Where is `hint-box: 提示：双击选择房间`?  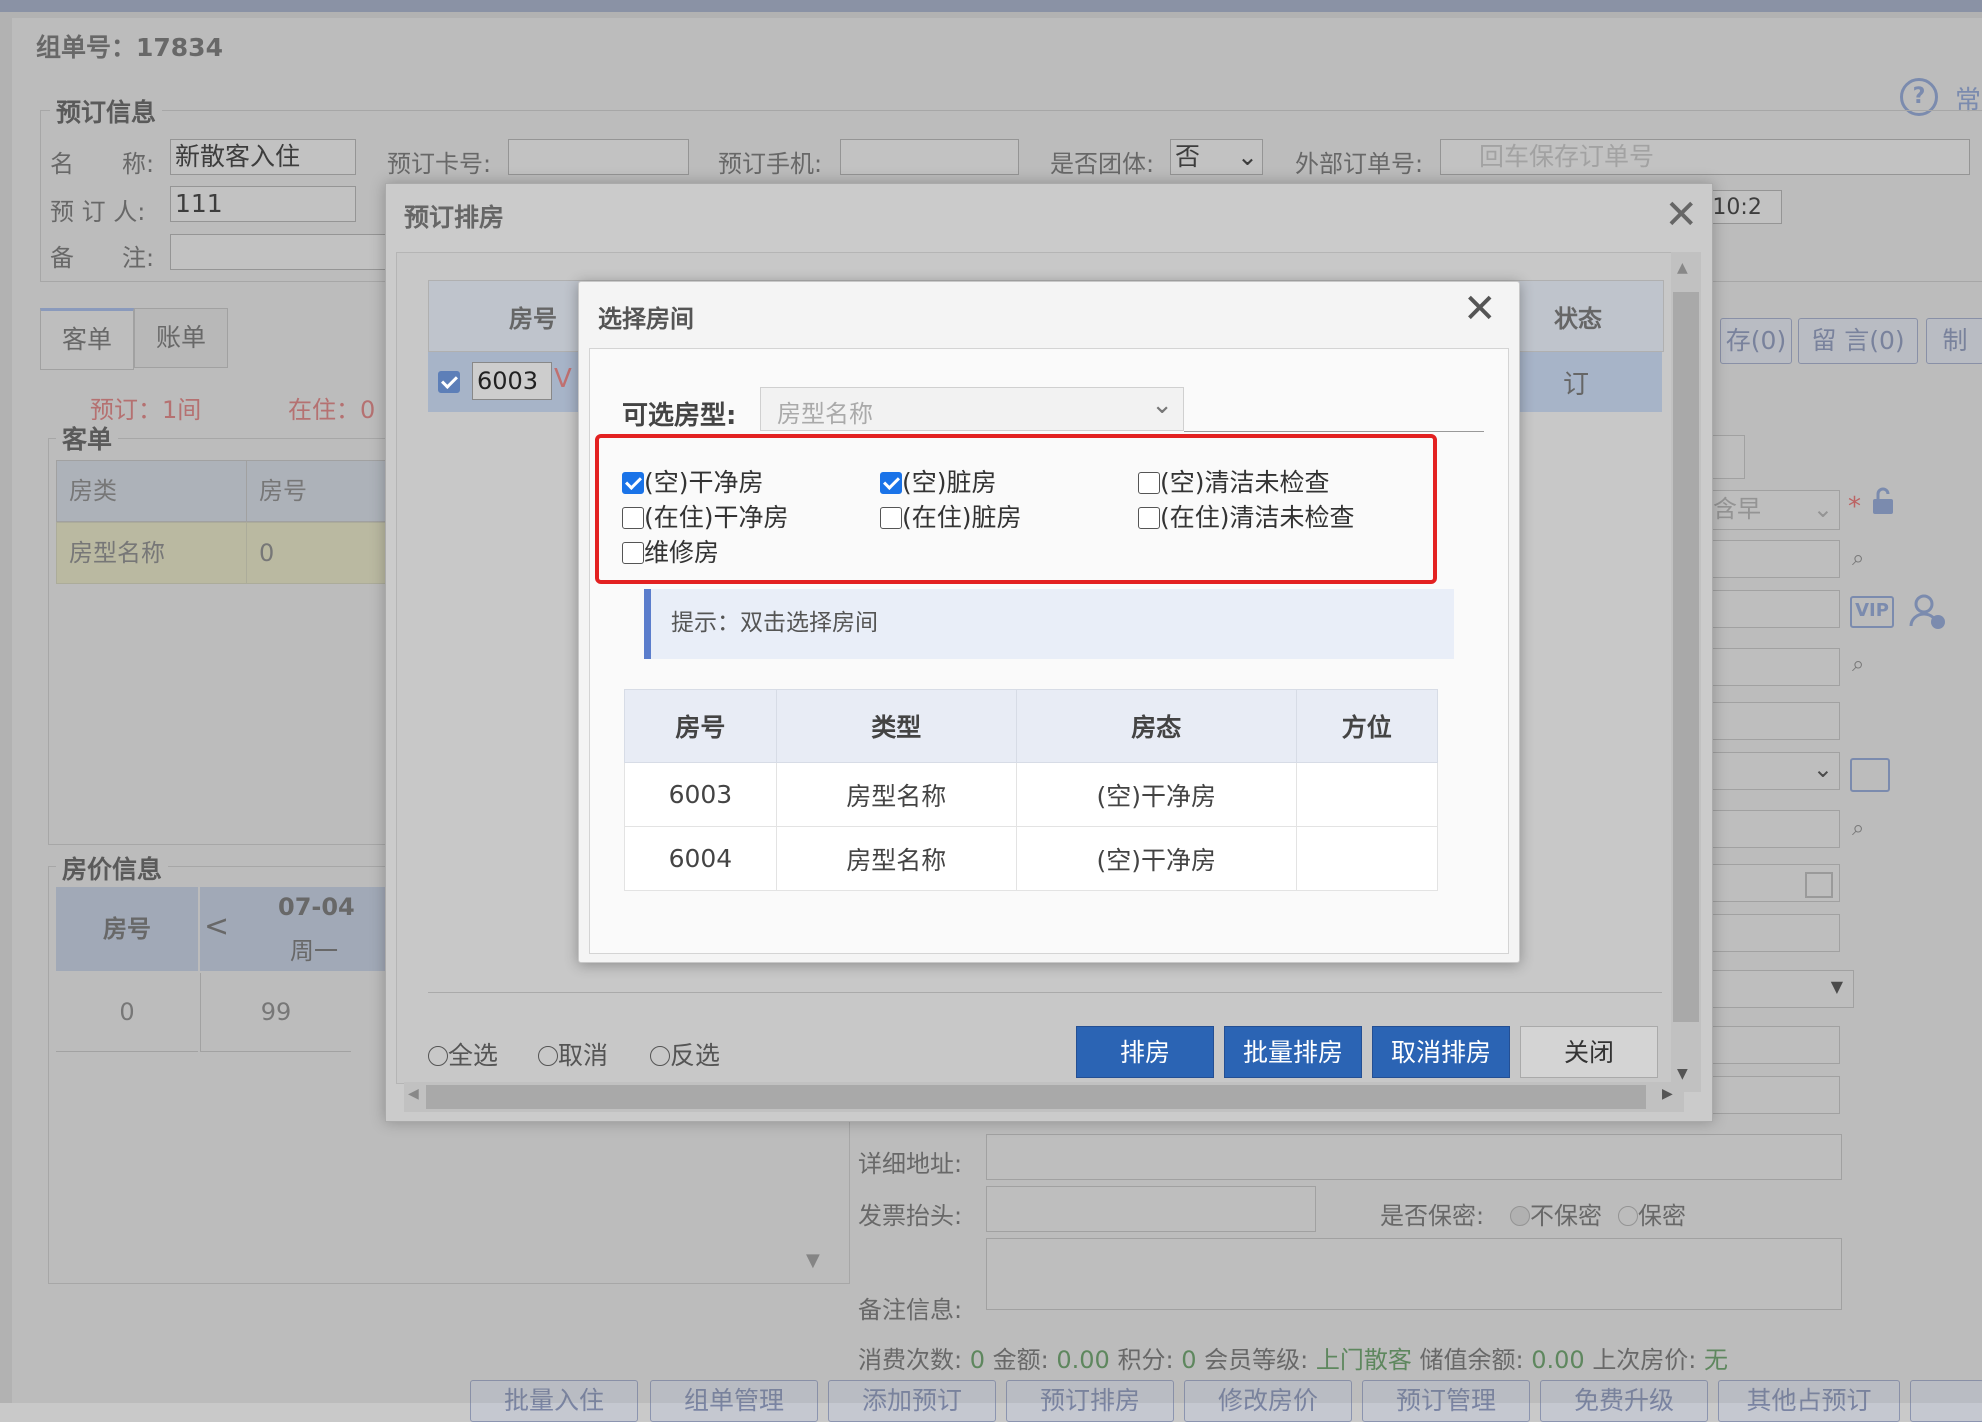 hint-box: 提示：双击选择房间 is located at coordinates (1049, 624).